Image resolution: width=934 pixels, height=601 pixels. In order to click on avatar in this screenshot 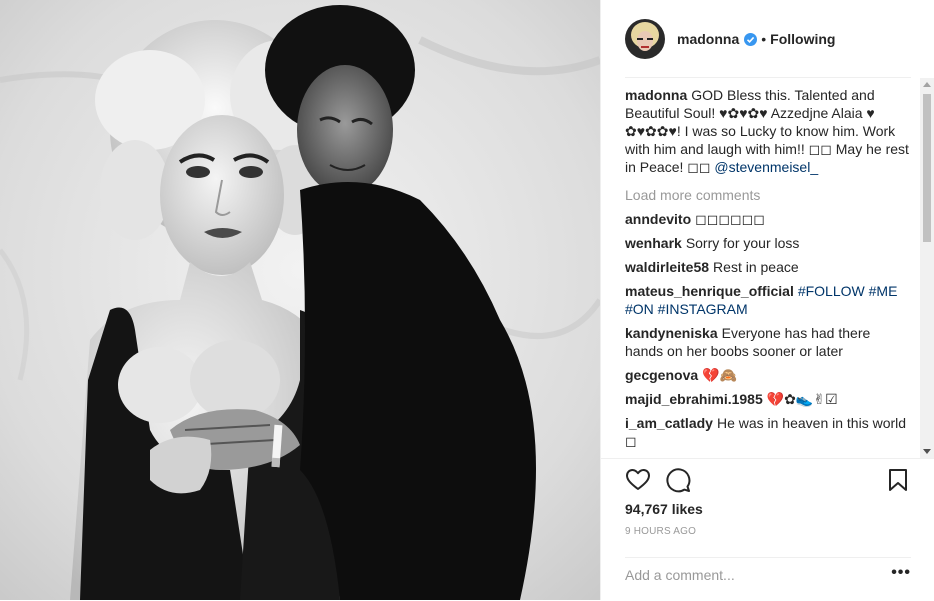, I will do `click(645, 39)`.